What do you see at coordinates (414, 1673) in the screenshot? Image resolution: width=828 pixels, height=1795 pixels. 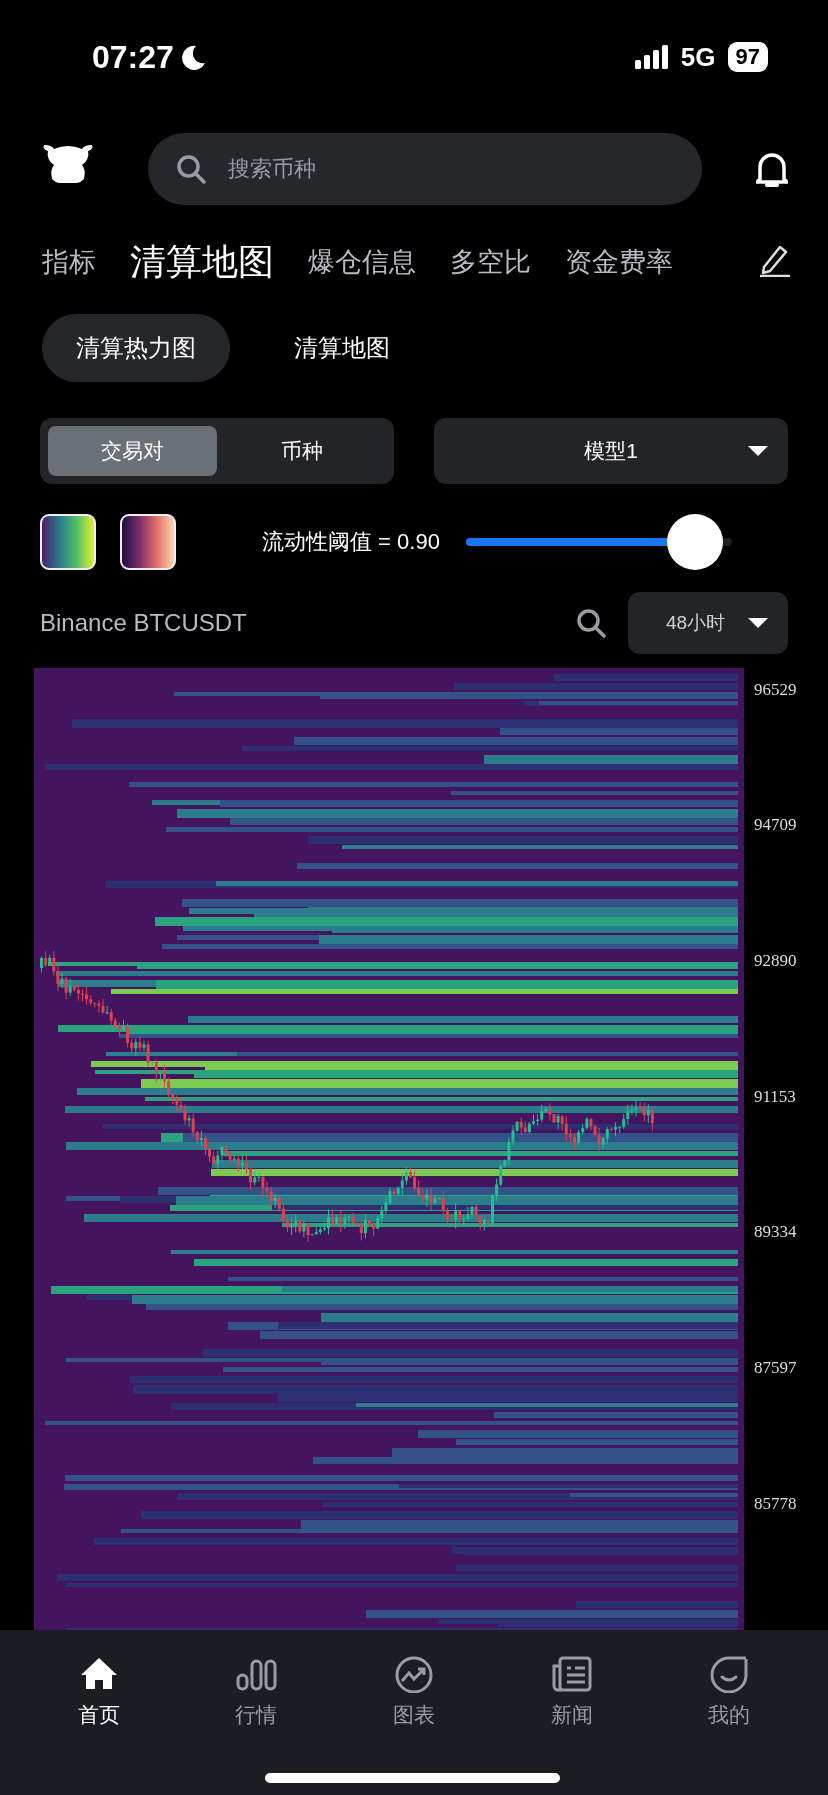 I see `trend-chart-icon` at bounding box center [414, 1673].